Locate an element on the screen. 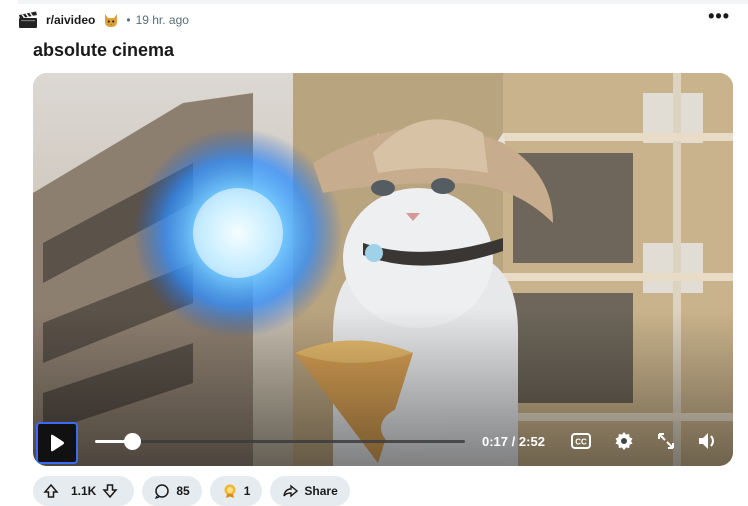 This screenshot has width=748, height=506. play-icon is located at coordinates (57, 443).